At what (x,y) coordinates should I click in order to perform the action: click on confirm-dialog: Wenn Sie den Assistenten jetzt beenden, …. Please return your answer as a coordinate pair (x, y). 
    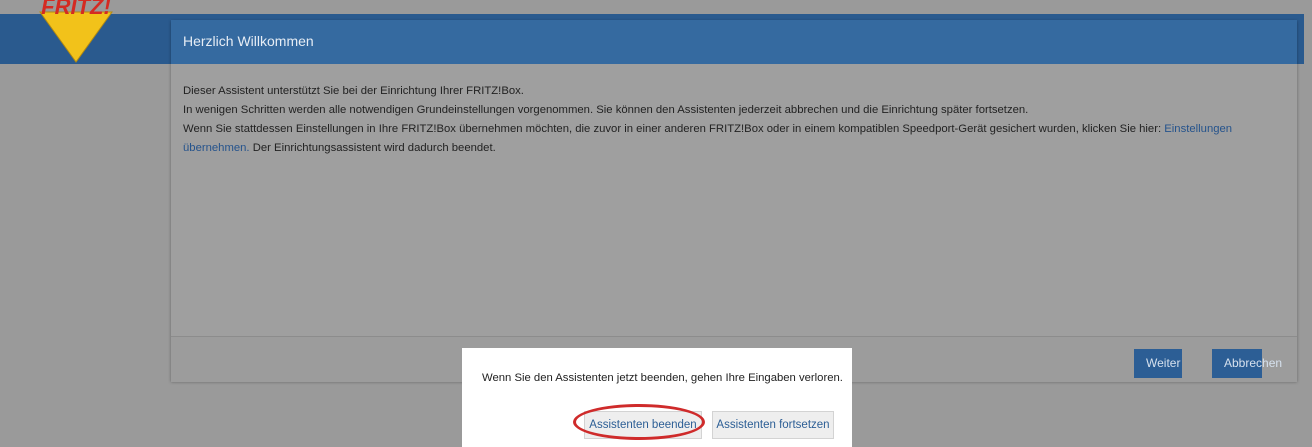
    Looking at the image, I should click on (657, 397).